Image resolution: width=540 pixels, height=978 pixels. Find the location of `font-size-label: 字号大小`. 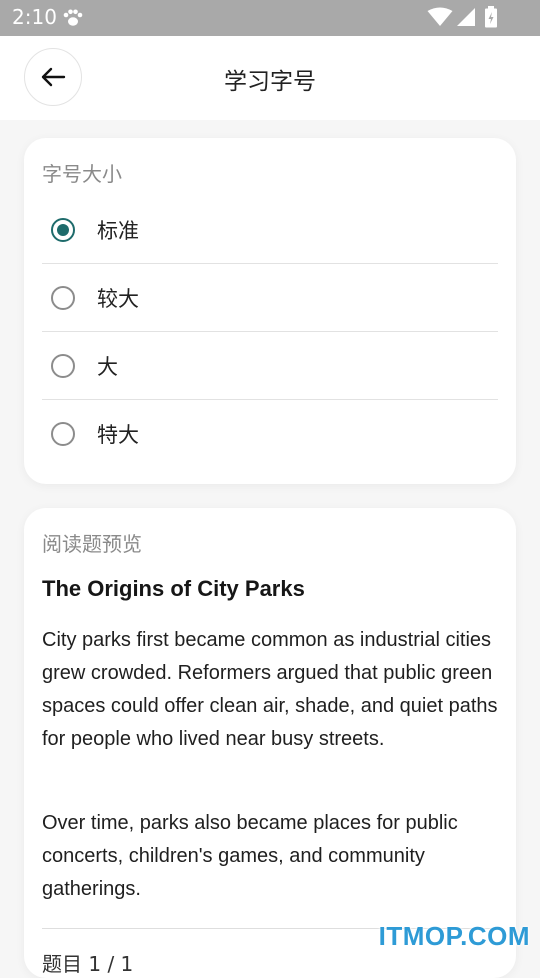

font-size-label: 字号大小 is located at coordinates (82, 174).